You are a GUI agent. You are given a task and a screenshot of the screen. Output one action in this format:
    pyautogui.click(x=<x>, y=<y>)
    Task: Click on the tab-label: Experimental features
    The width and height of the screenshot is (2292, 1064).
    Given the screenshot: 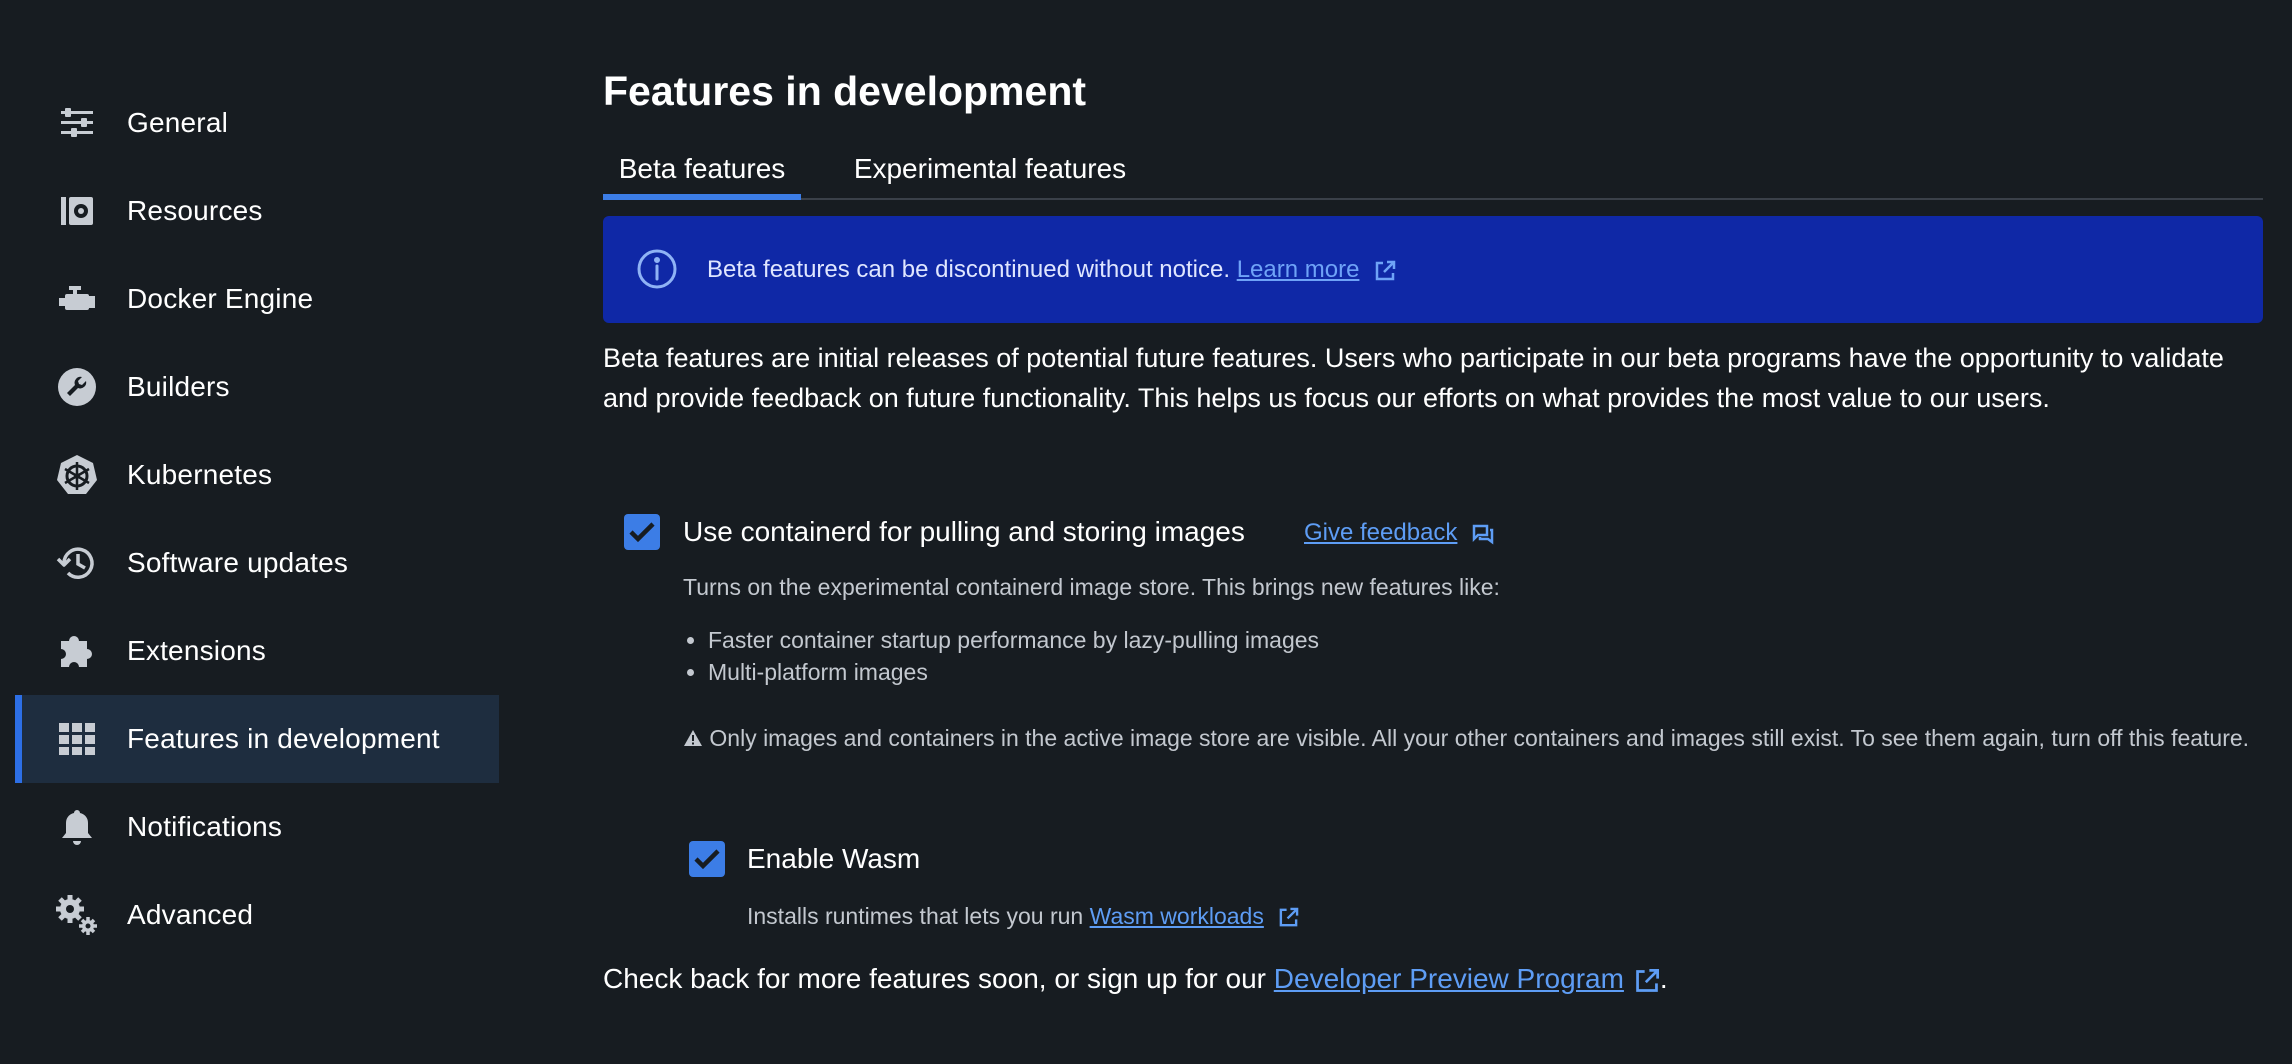 What is the action you would take?
    pyautogui.click(x=990, y=168)
    